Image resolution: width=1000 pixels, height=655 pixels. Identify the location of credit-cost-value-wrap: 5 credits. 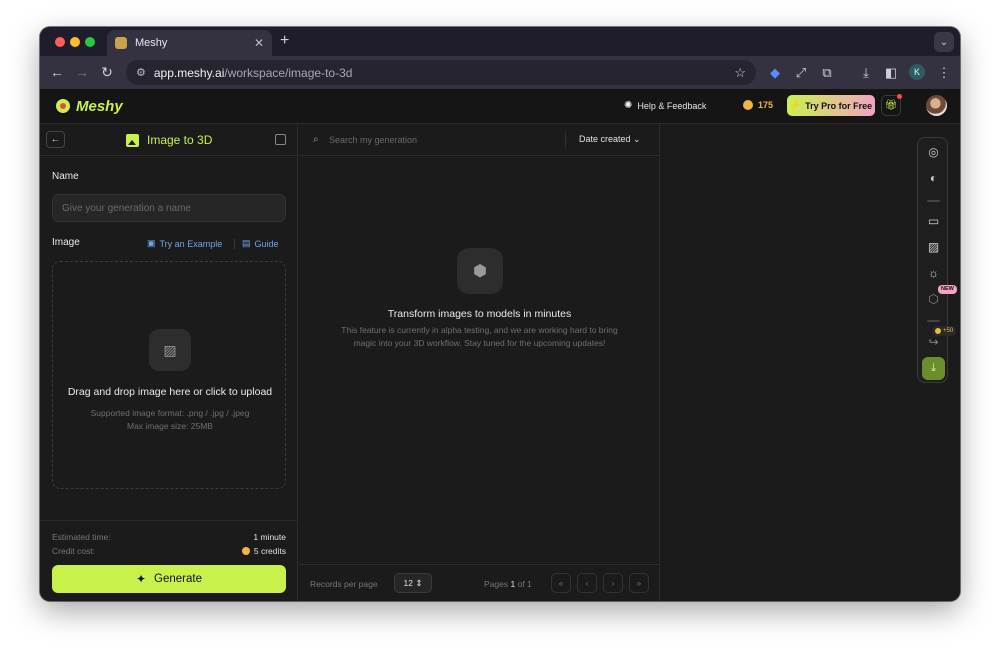
(263, 551).